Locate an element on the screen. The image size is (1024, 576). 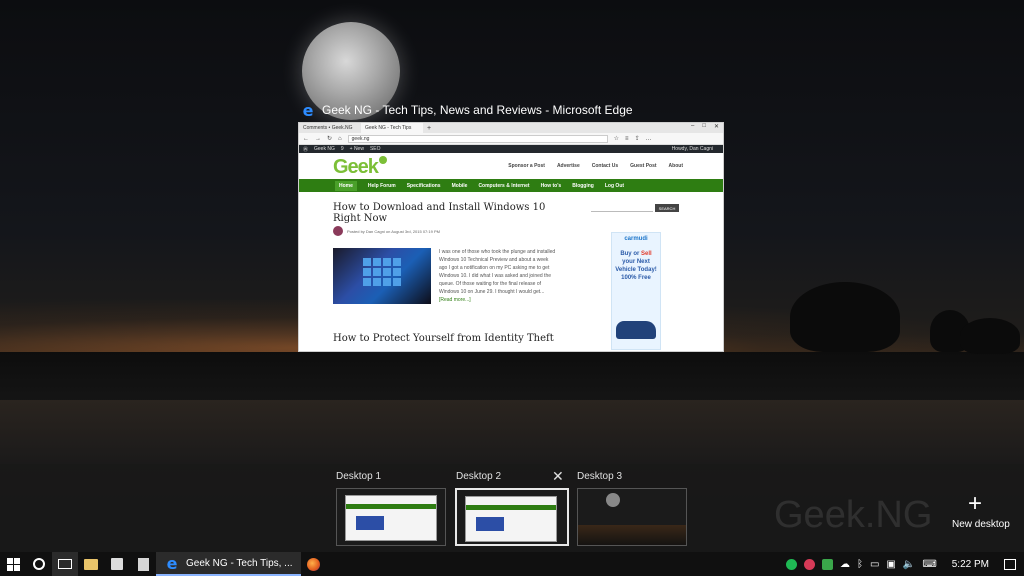
keyboard-icon: ⌨ is located at coordinates (929, 564).